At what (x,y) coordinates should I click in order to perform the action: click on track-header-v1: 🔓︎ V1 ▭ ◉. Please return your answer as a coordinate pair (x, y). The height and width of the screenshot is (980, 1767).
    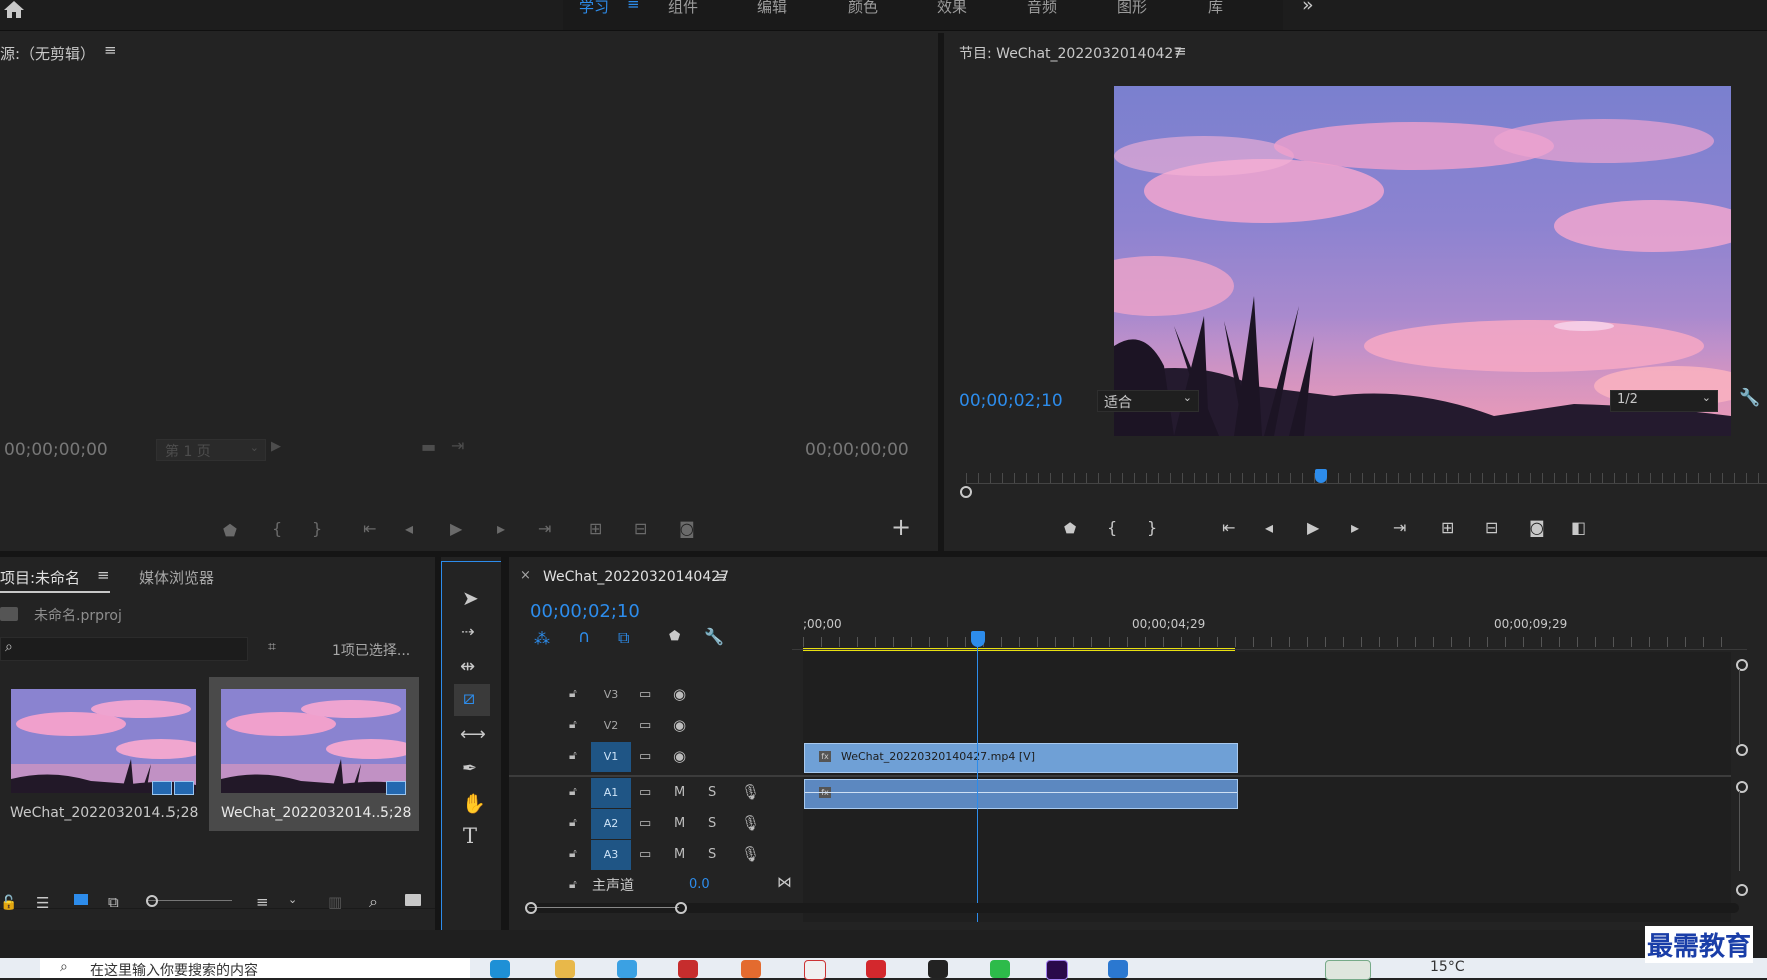
    Looking at the image, I should click on (656, 757).